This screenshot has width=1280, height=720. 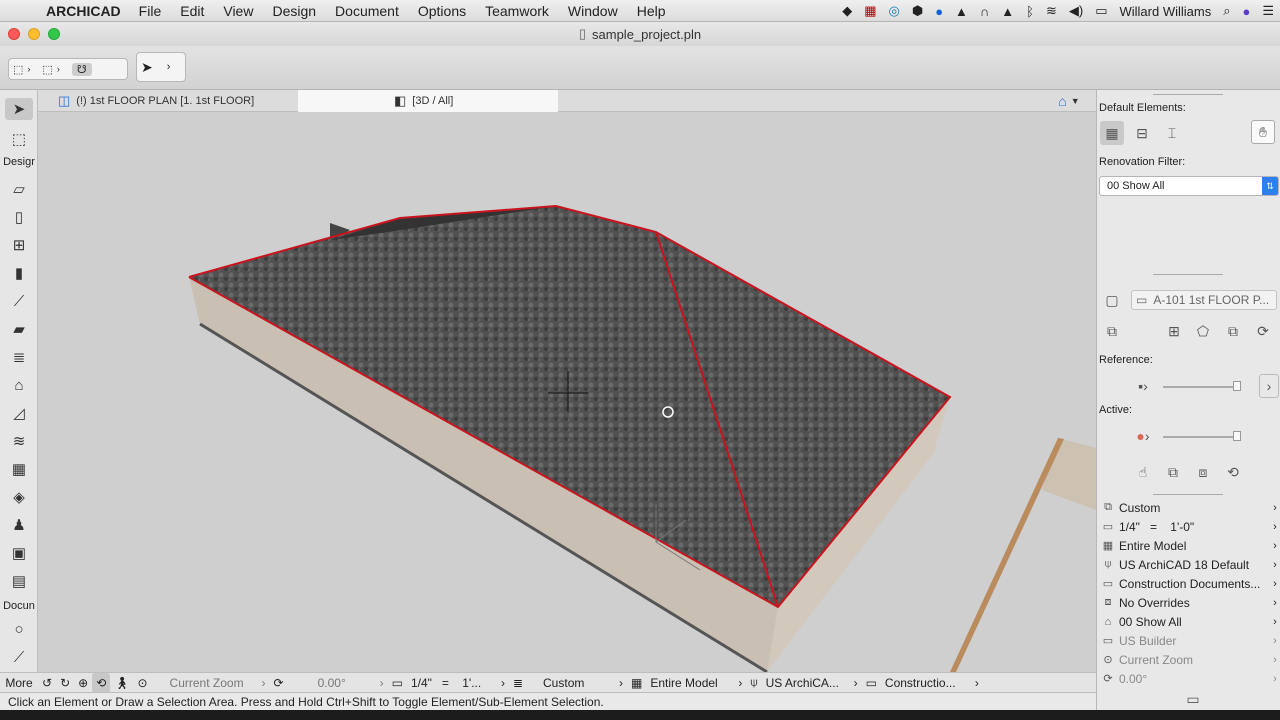 I want to click on model-display-dropdown: Entire Model ›, so click(x=696, y=683).